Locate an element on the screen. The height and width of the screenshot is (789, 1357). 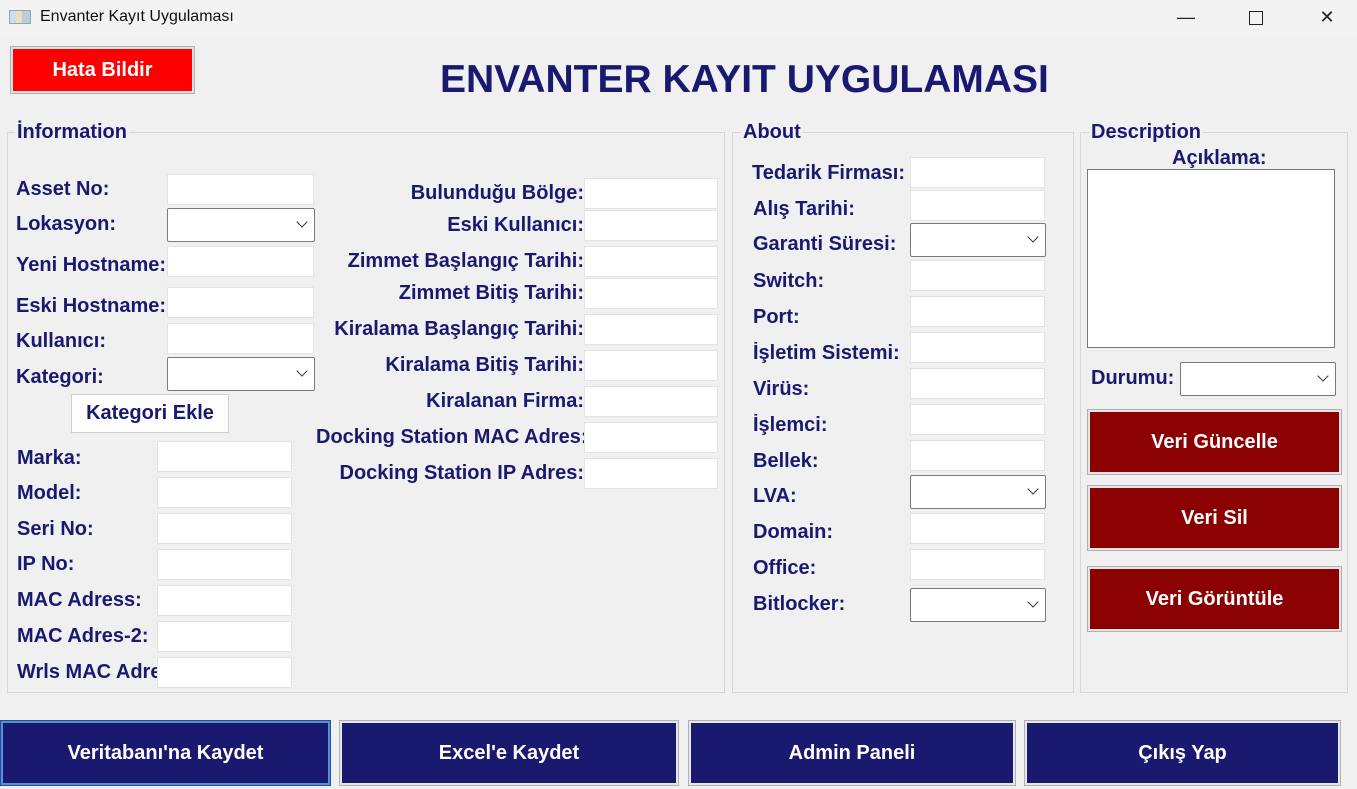
tedarik-firmasi-input is located at coordinates (977, 172).